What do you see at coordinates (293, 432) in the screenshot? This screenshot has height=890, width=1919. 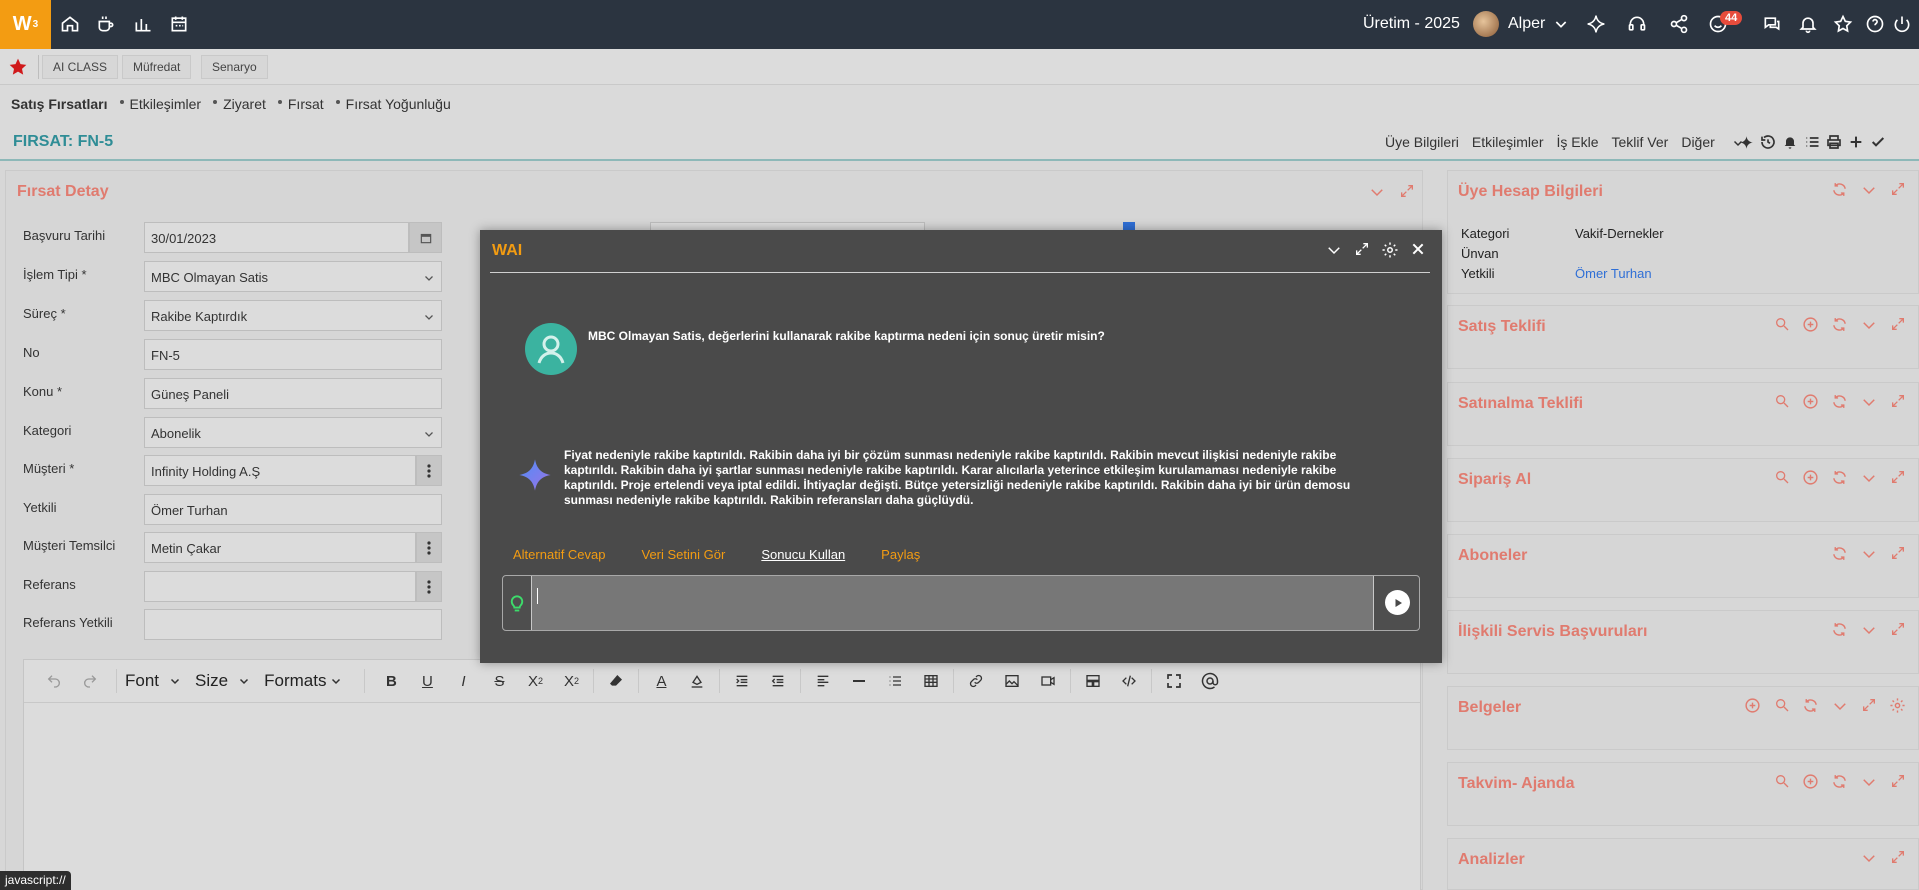 I see `kategori-select: Abonelik` at bounding box center [293, 432].